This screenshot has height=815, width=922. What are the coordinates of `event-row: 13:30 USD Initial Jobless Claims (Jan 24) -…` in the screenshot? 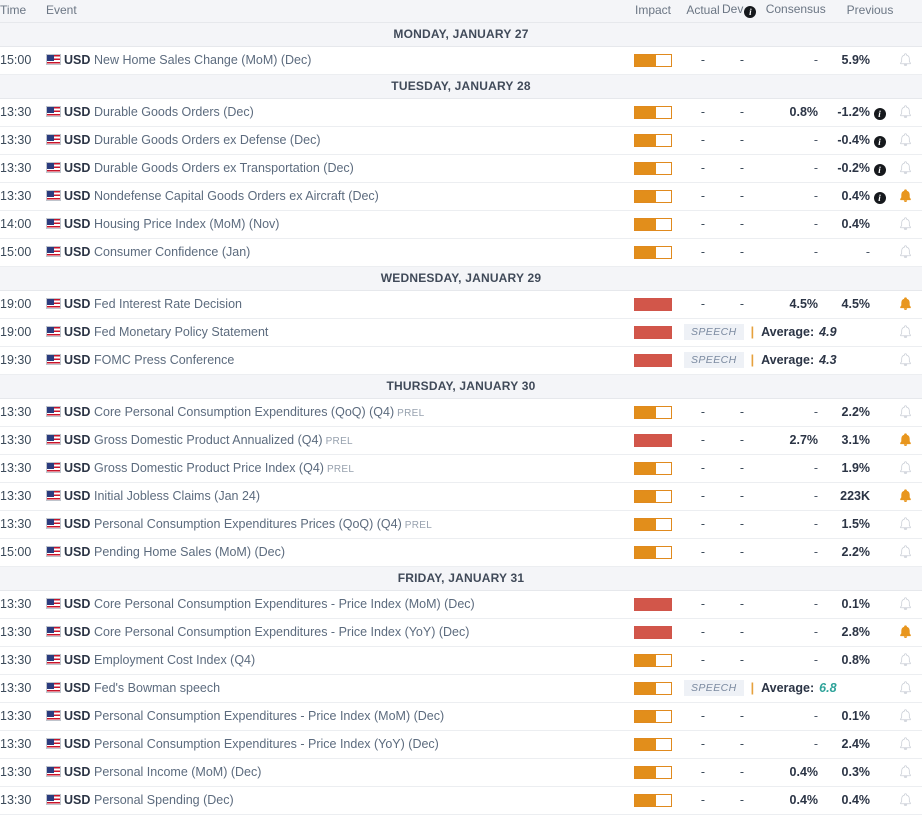 It's located at (461, 496).